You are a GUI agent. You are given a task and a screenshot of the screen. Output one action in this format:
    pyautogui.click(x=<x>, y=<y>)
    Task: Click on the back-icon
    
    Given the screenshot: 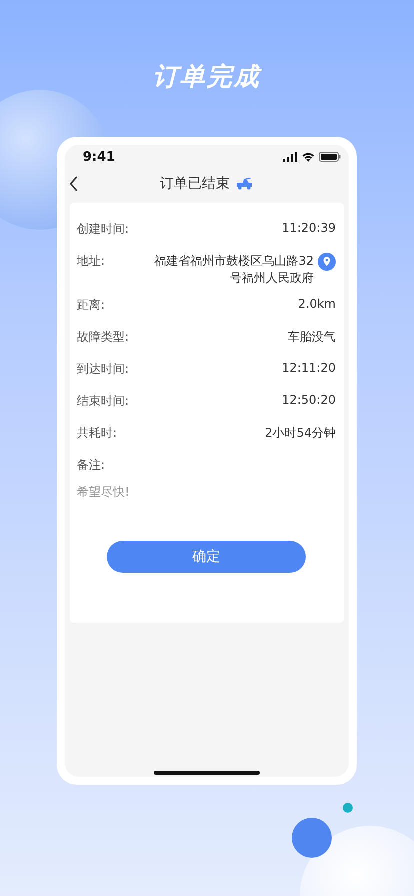 What is the action you would take?
    pyautogui.click(x=74, y=184)
    